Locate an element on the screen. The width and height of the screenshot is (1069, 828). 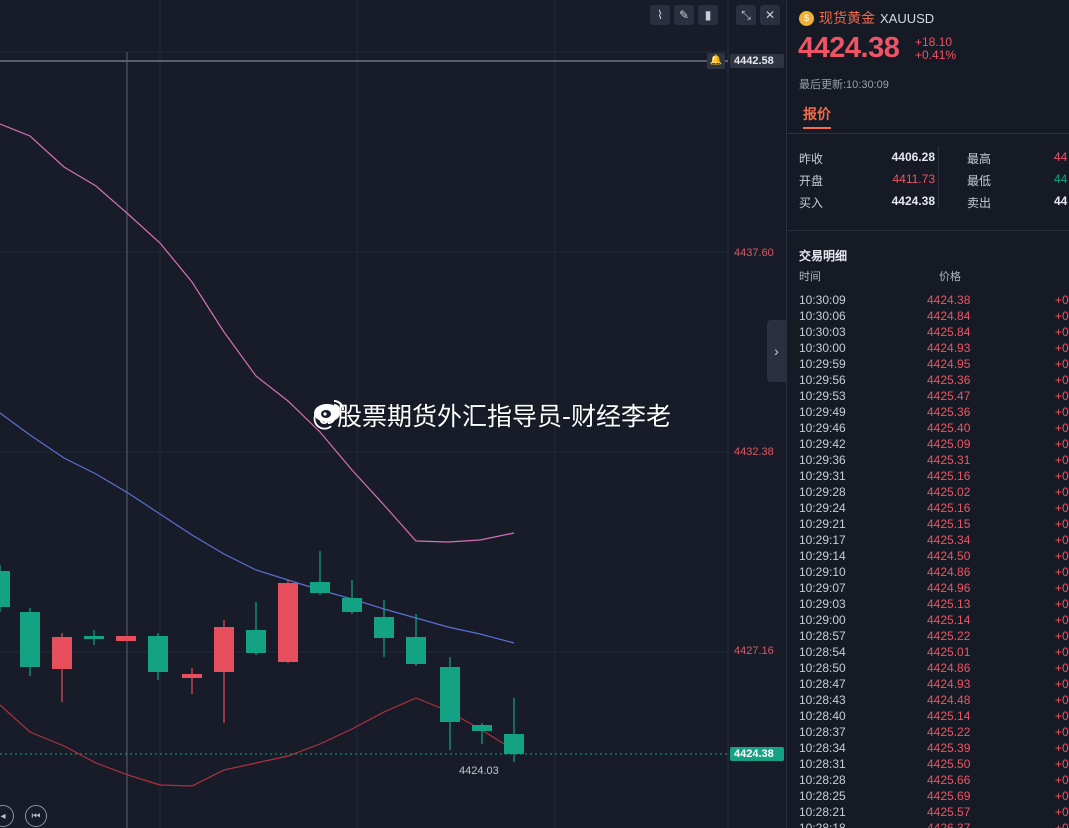
current-price-tag: 4424.38 is located at coordinates (757, 754).